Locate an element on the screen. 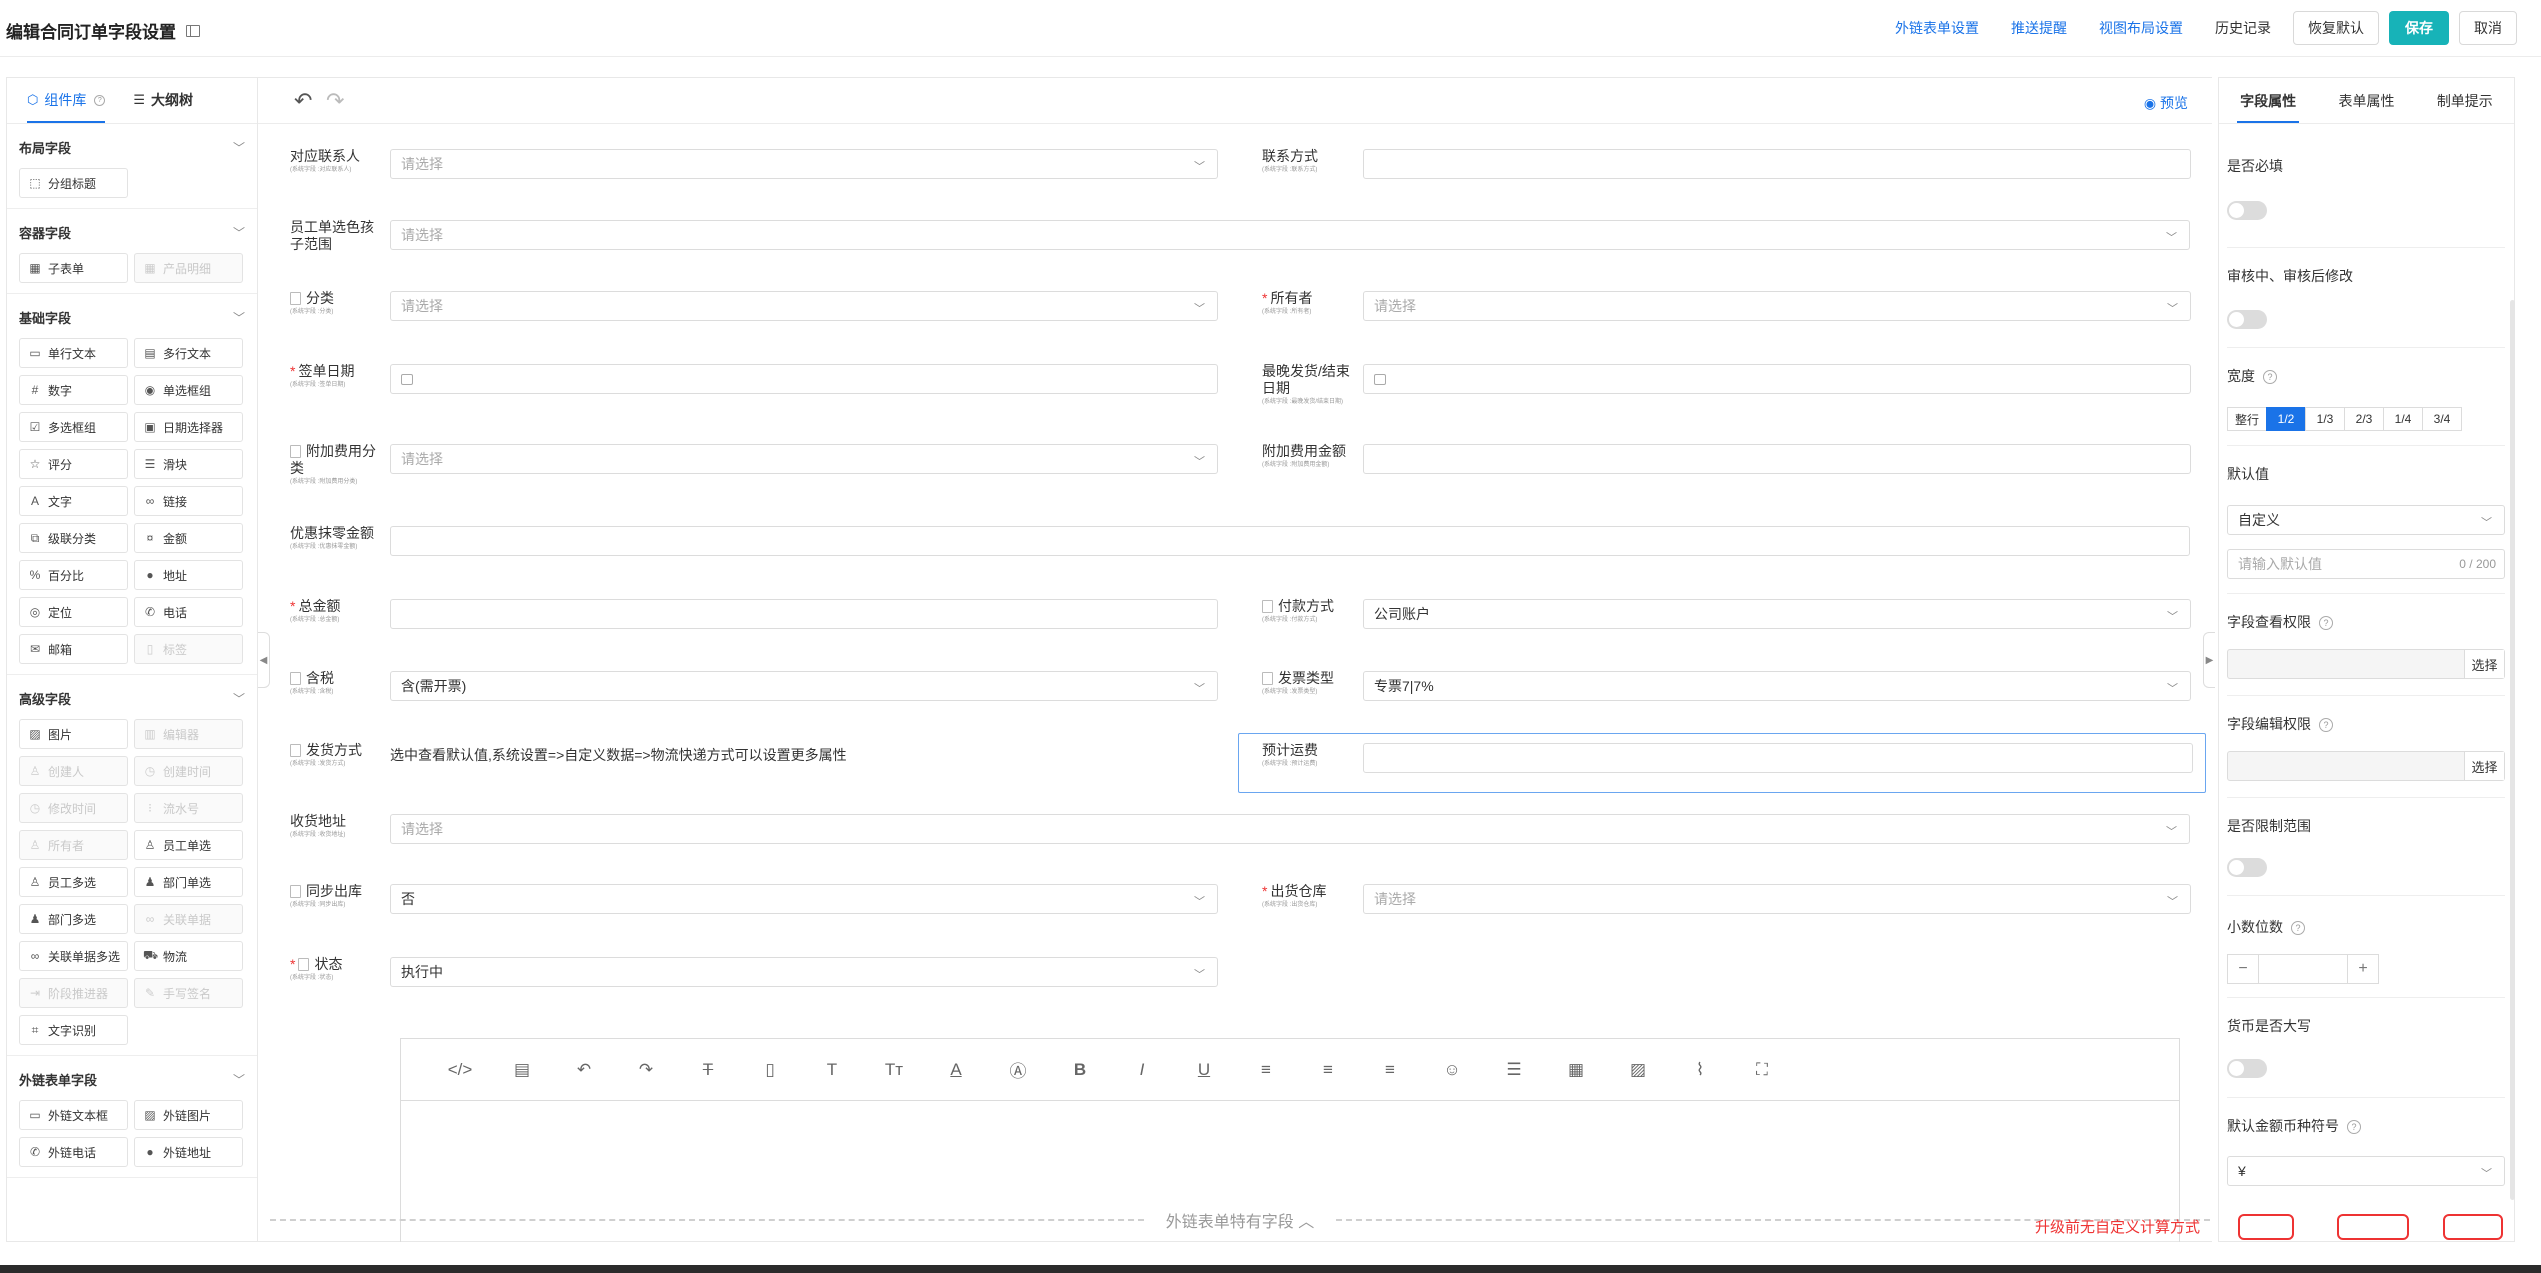 The height and width of the screenshot is (1273, 2541). group-header: 基础字段 ﹀ is located at coordinates (132, 317).